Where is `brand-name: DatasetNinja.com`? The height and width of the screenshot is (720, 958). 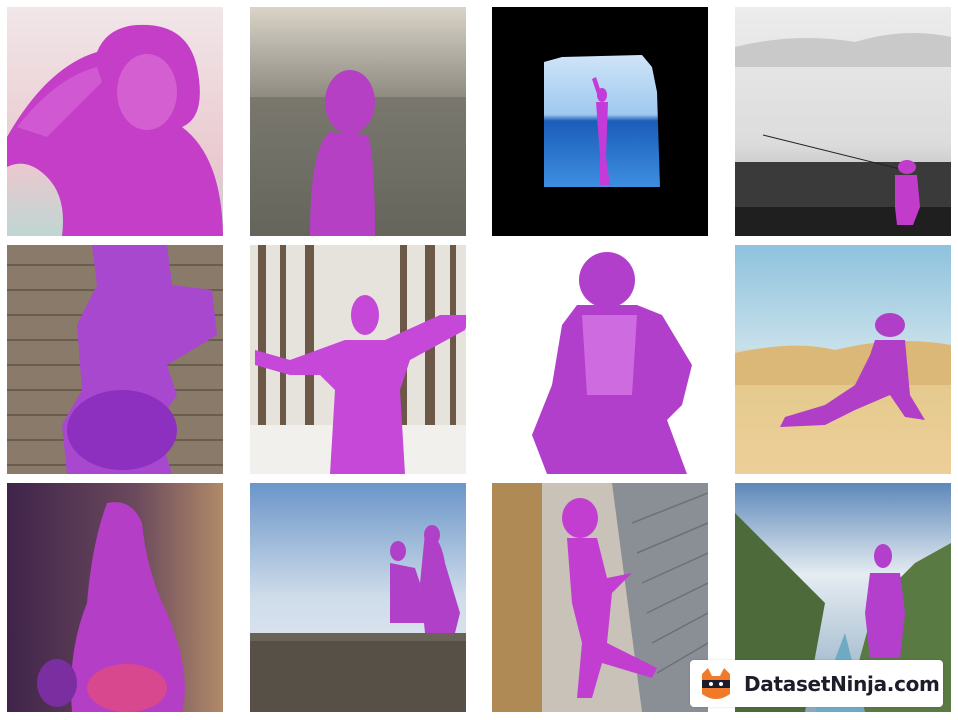 brand-name: DatasetNinja.com is located at coordinates (842, 683).